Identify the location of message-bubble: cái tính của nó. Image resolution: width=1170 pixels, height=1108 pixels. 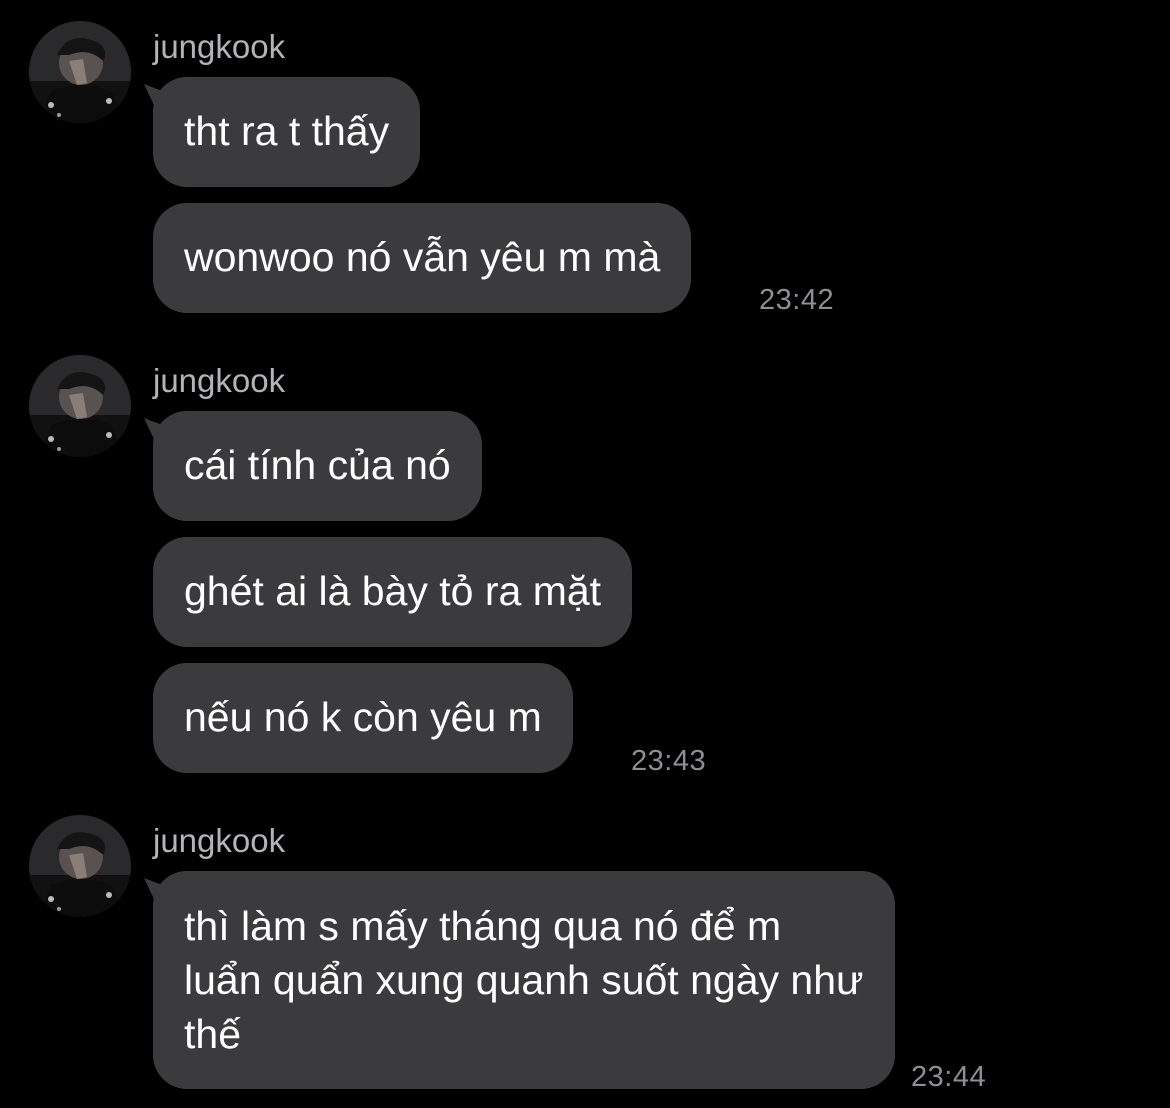
(317, 466).